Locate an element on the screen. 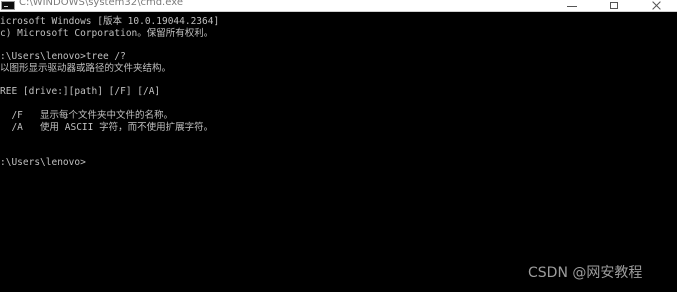 The height and width of the screenshot is (292, 677). console-line-tree-description: 以图形显示驱动器或路径的文件夹结构。 is located at coordinates (86, 68).